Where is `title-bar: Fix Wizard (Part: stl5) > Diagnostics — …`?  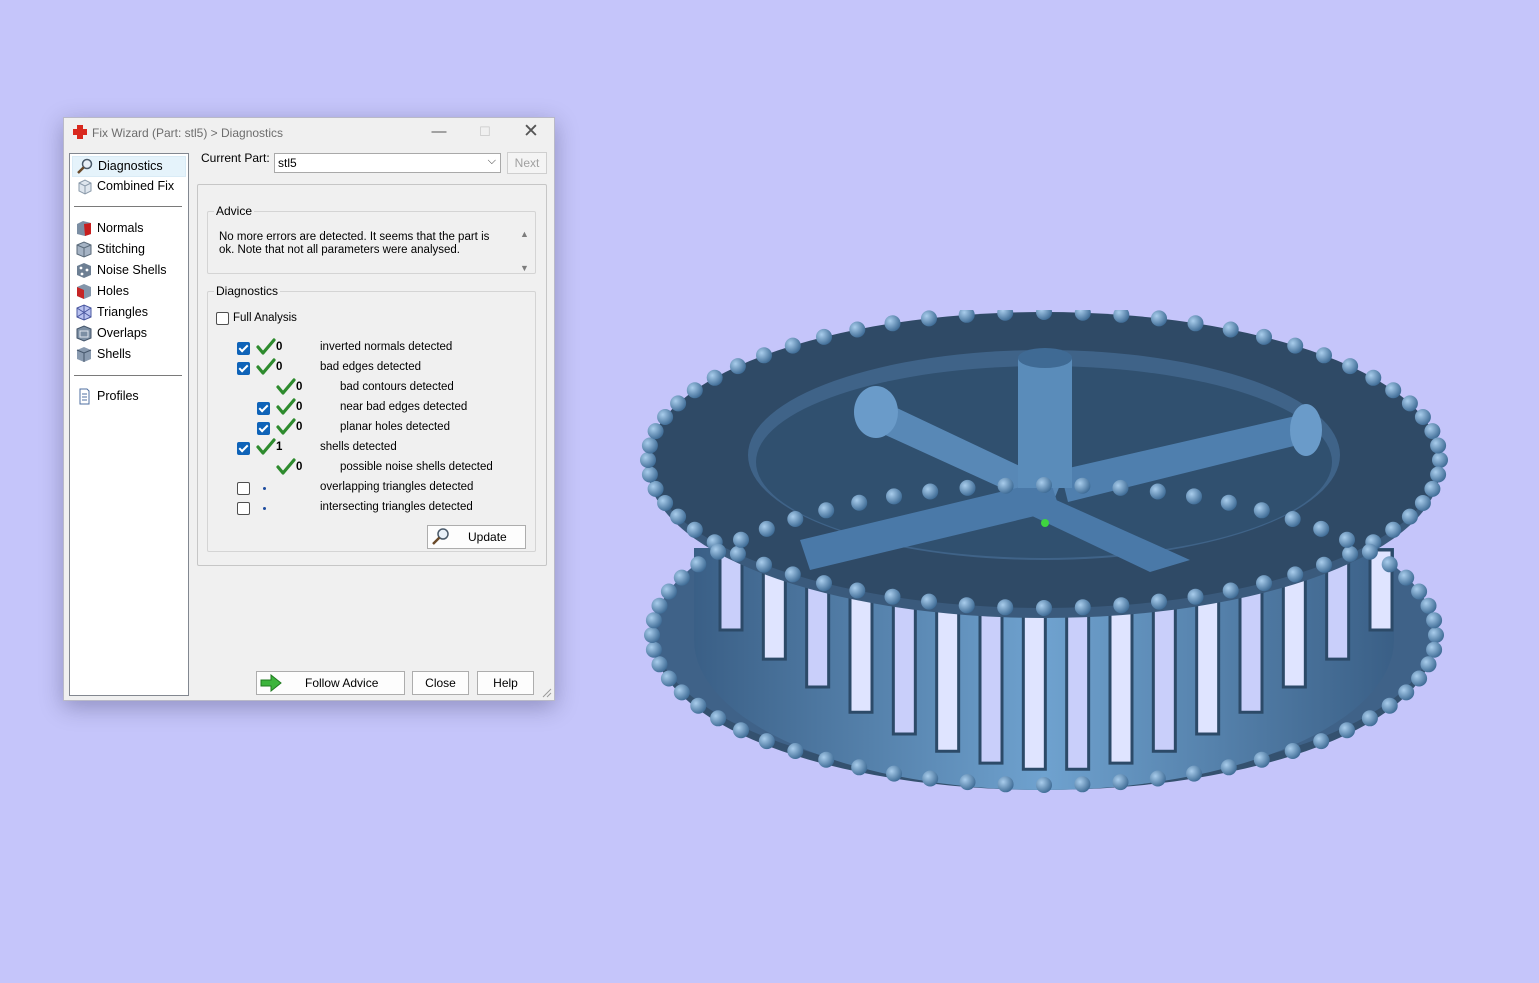
title-bar: Fix Wizard (Part: stl5) > Diagnostics — … is located at coordinates (309, 133).